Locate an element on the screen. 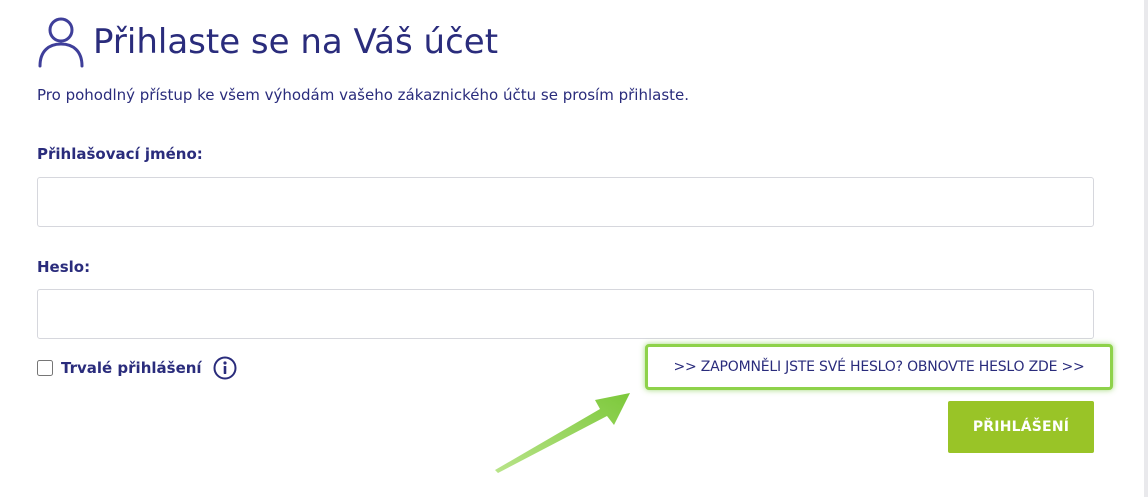  info-icon is located at coordinates (225, 368).